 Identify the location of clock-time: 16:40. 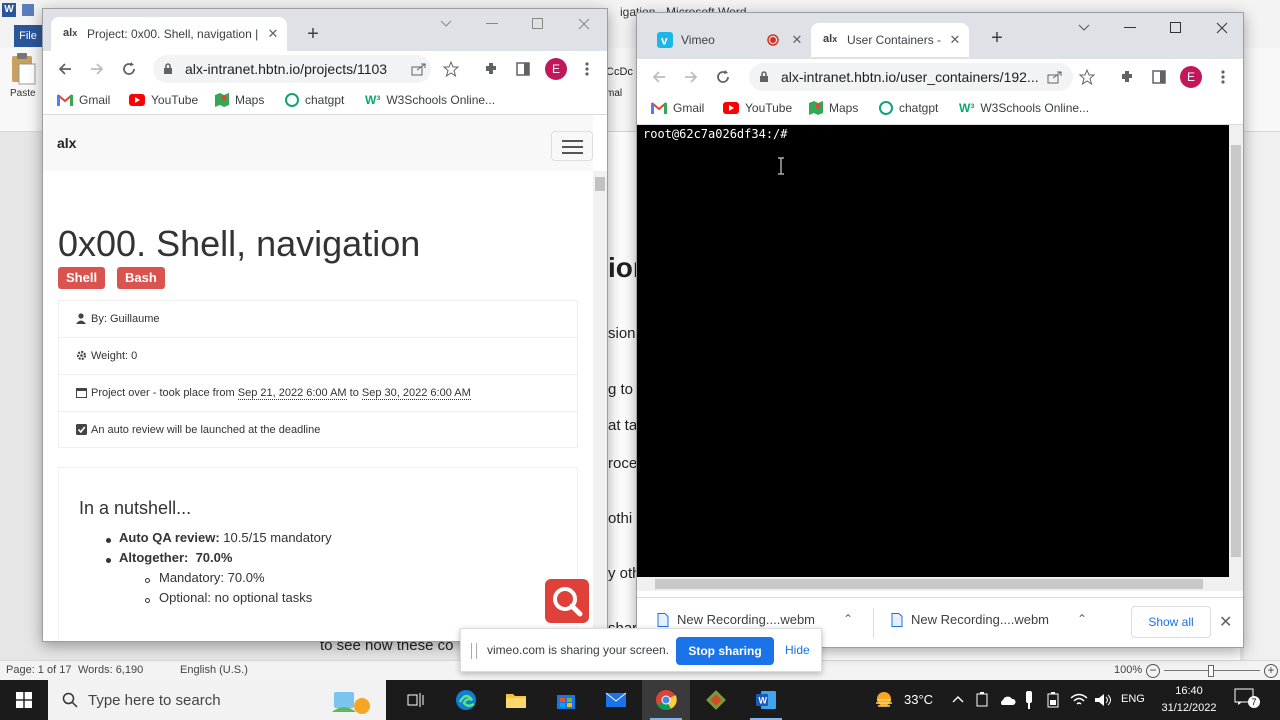
(1189, 691).